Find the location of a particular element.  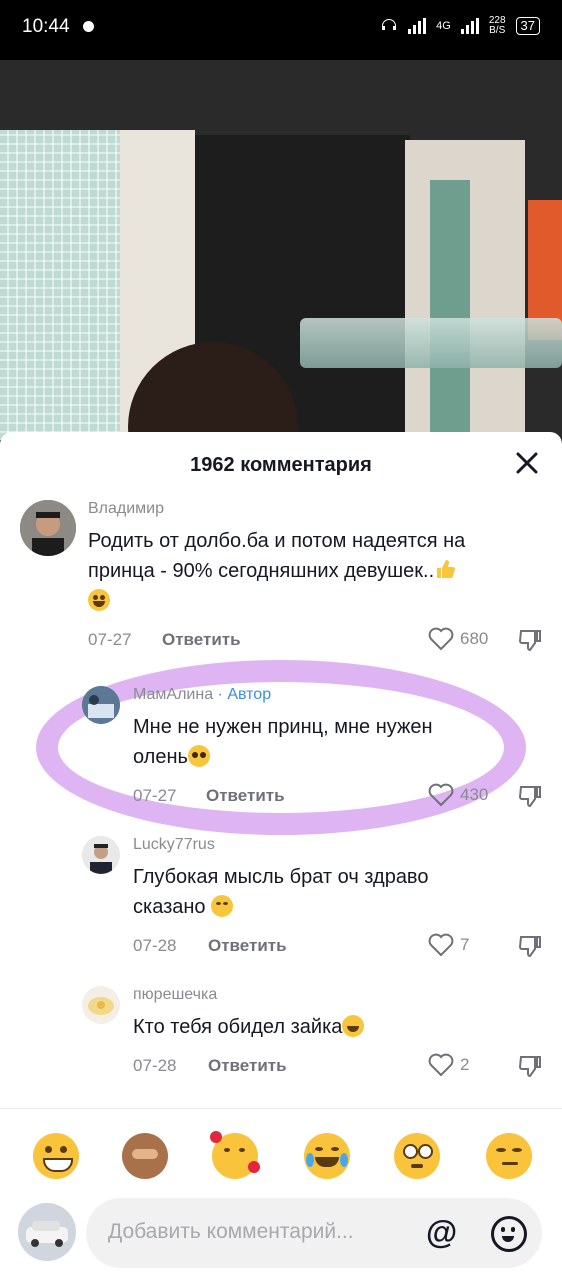

like-button: 7 is located at coordinates (448, 945).